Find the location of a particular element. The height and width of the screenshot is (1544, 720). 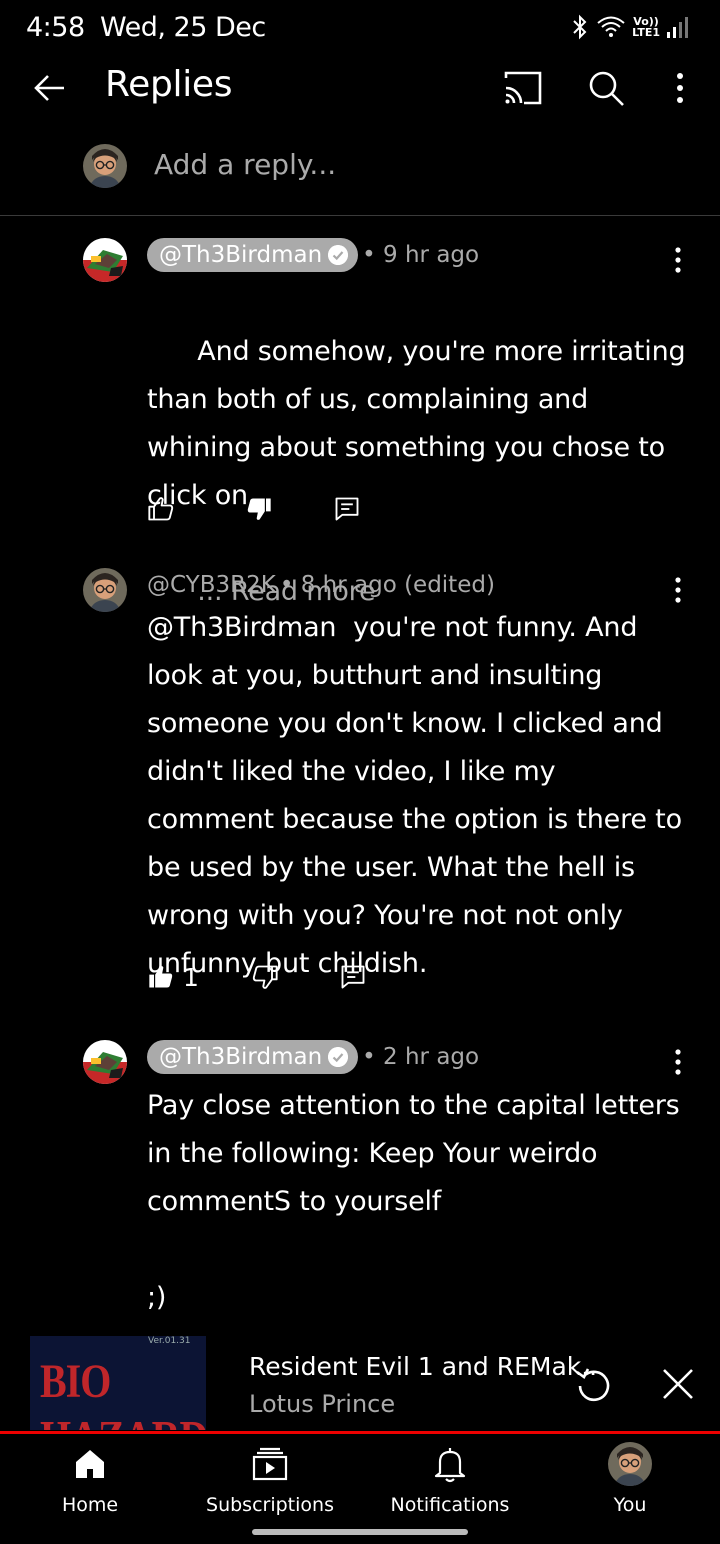

wifi-icon is located at coordinates (611, 26).